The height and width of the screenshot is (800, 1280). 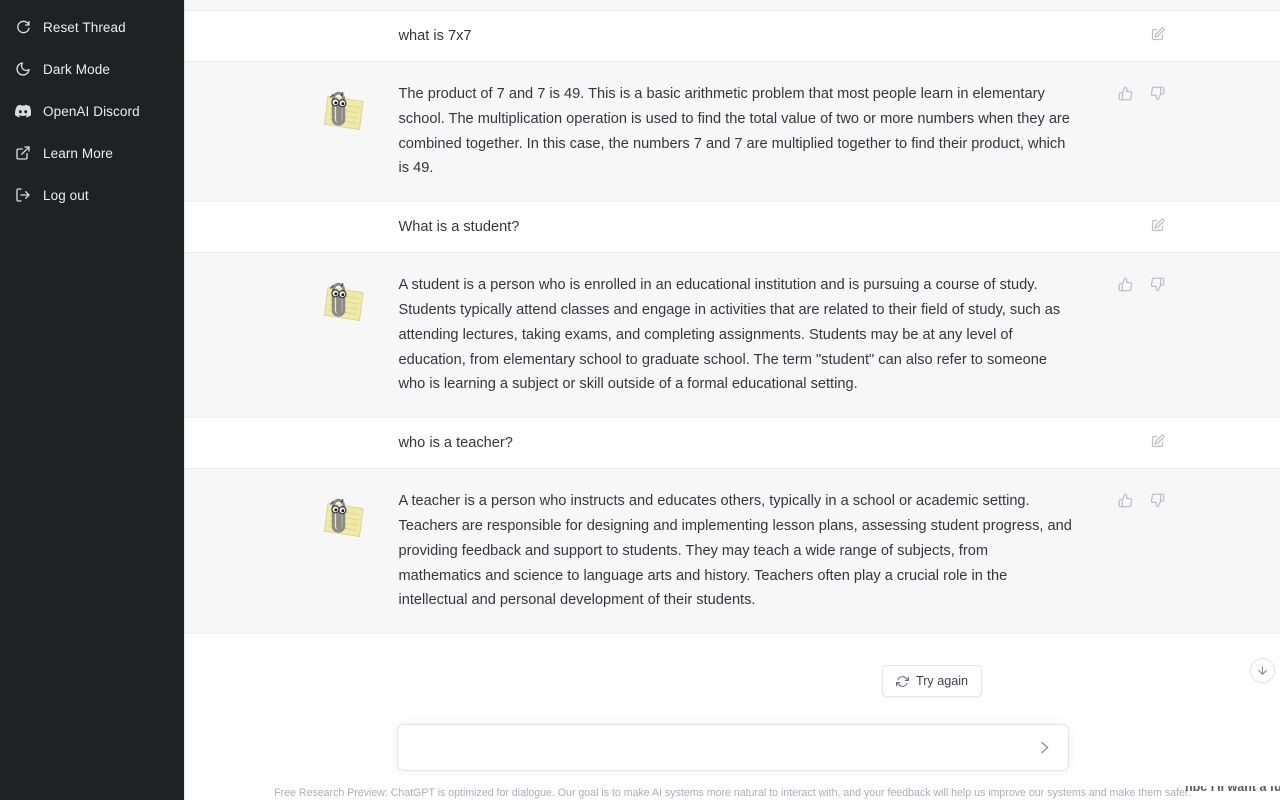 I want to click on sidebar-item-label: Log out, so click(x=66, y=195).